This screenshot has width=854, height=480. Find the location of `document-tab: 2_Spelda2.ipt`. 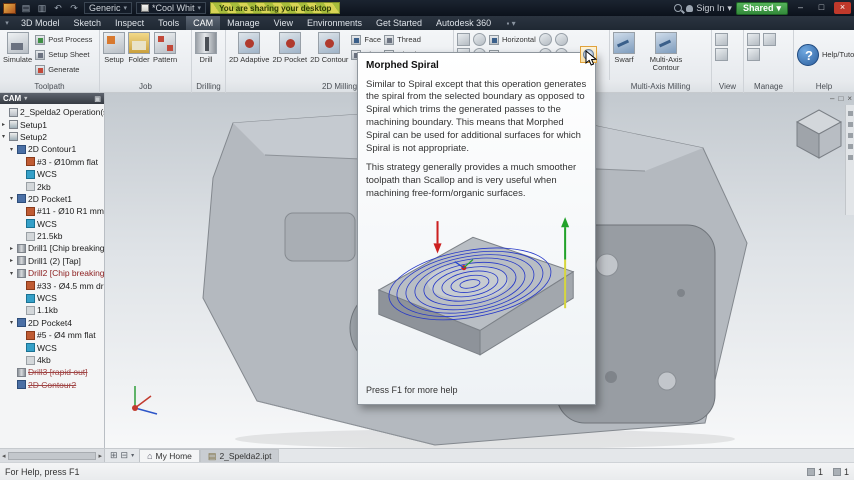

document-tab: 2_Spelda2.ipt is located at coordinates (239, 455).